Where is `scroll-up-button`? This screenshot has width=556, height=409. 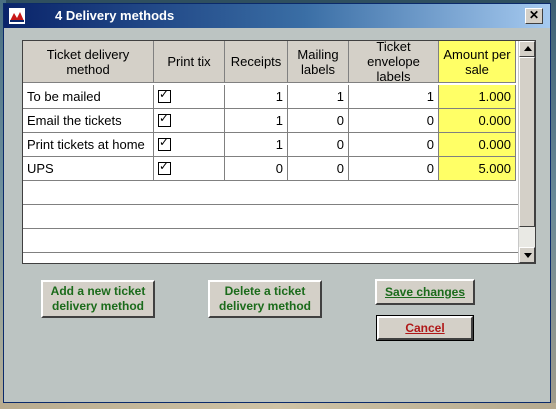 scroll-up-button is located at coordinates (527, 49).